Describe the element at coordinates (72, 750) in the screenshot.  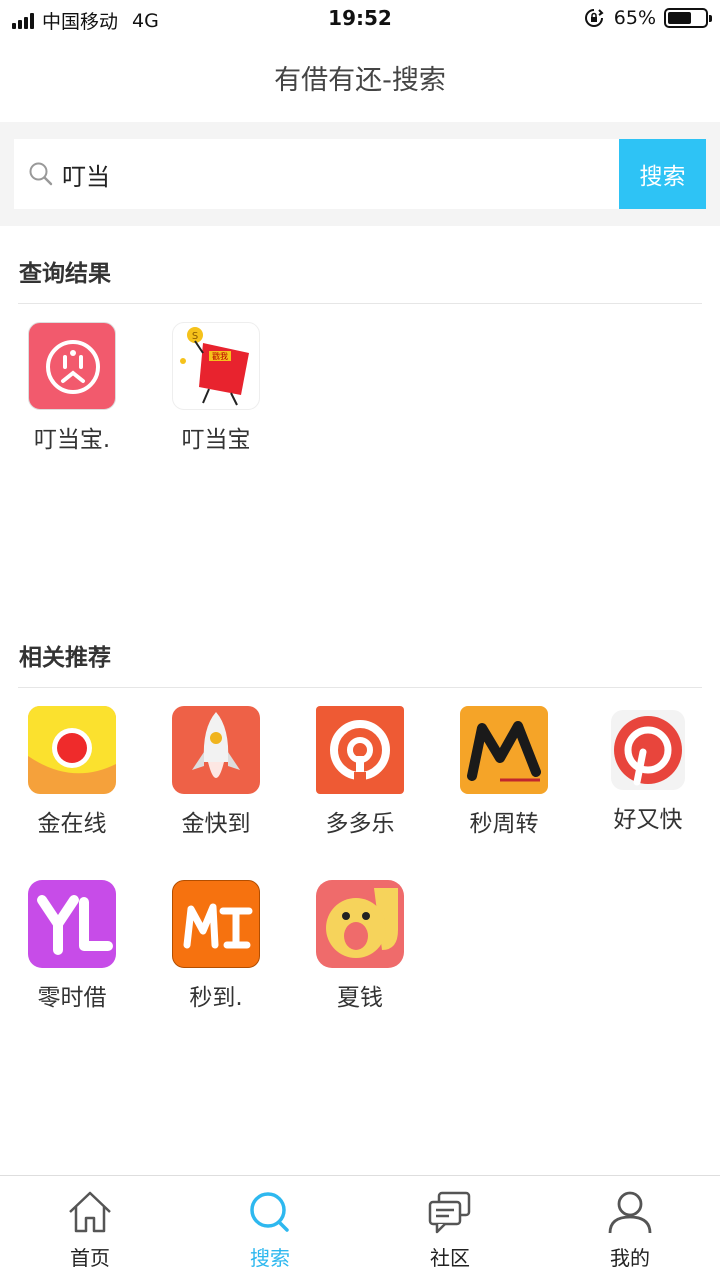
I see `jinzaixian-icon` at that location.